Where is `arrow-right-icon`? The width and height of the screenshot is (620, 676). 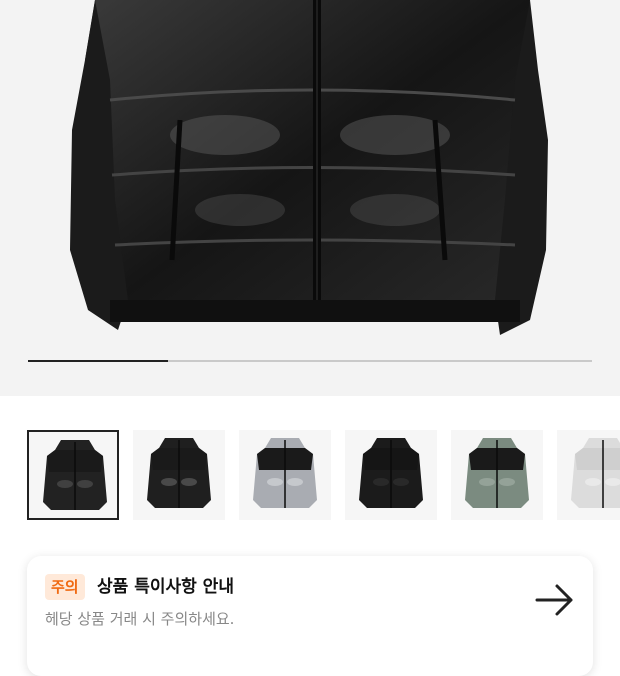 arrow-right-icon is located at coordinates (555, 600).